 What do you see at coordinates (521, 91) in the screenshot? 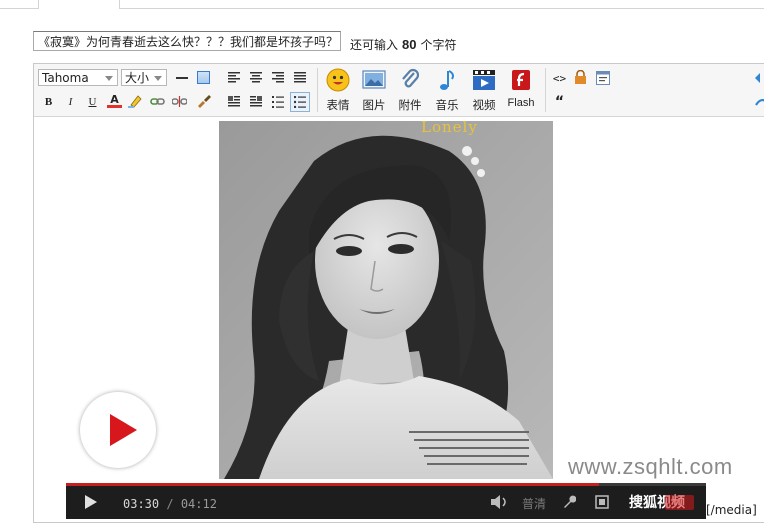
I see `insert-flash-button: Flash` at bounding box center [521, 91].